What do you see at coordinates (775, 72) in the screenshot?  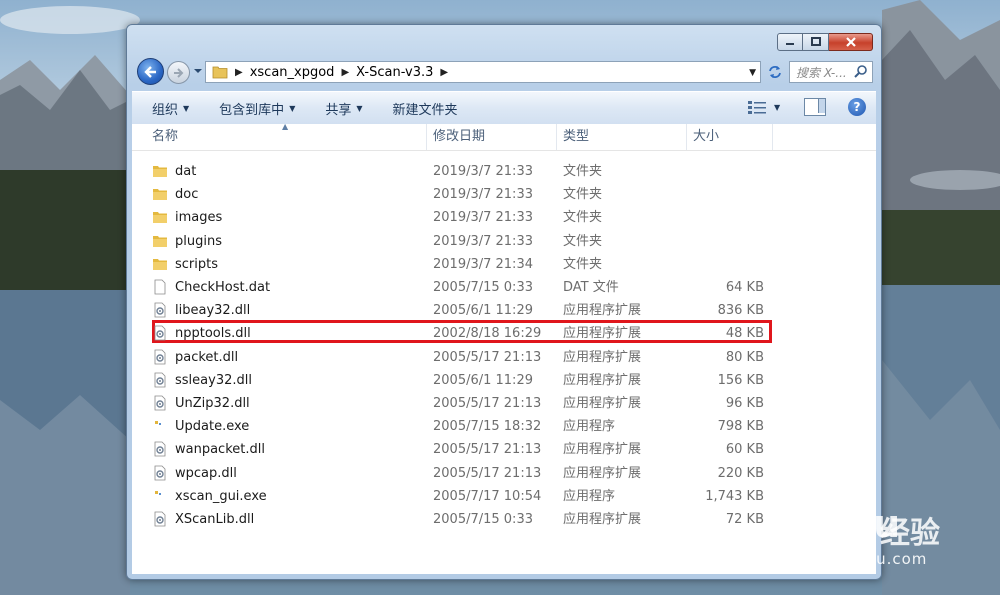 I see `refresh-button` at bounding box center [775, 72].